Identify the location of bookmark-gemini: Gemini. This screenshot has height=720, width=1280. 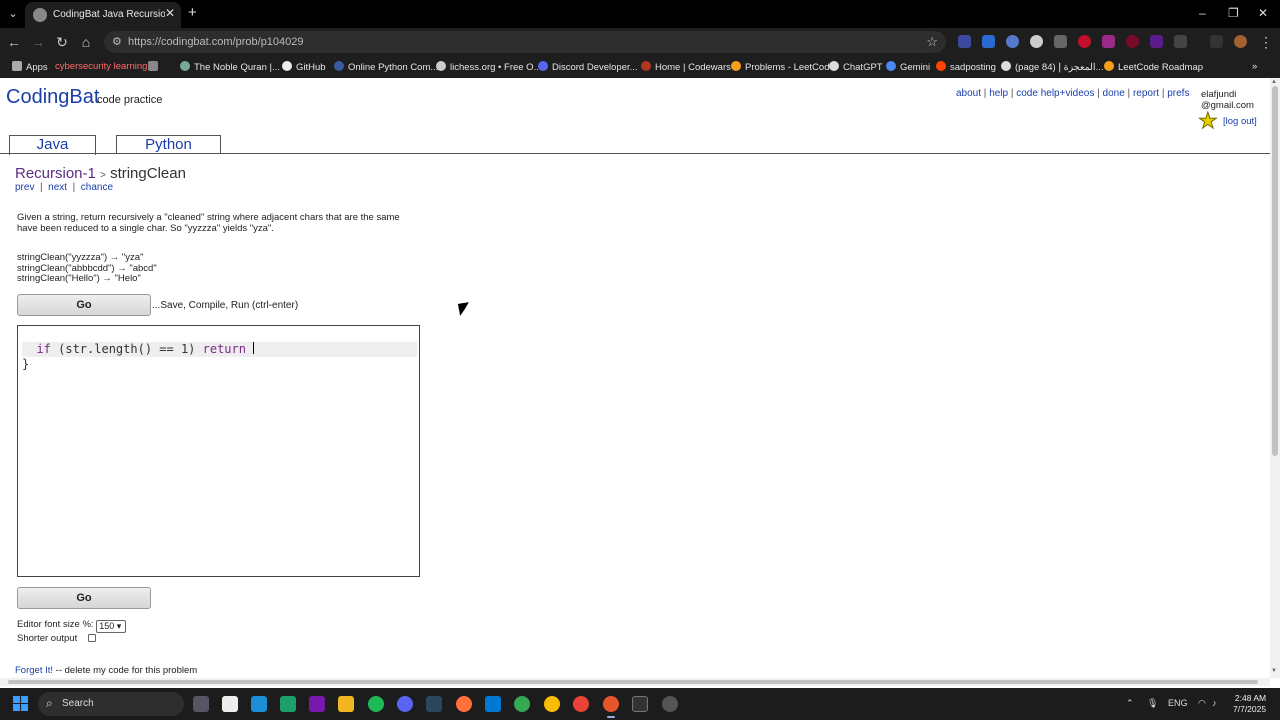
(908, 67).